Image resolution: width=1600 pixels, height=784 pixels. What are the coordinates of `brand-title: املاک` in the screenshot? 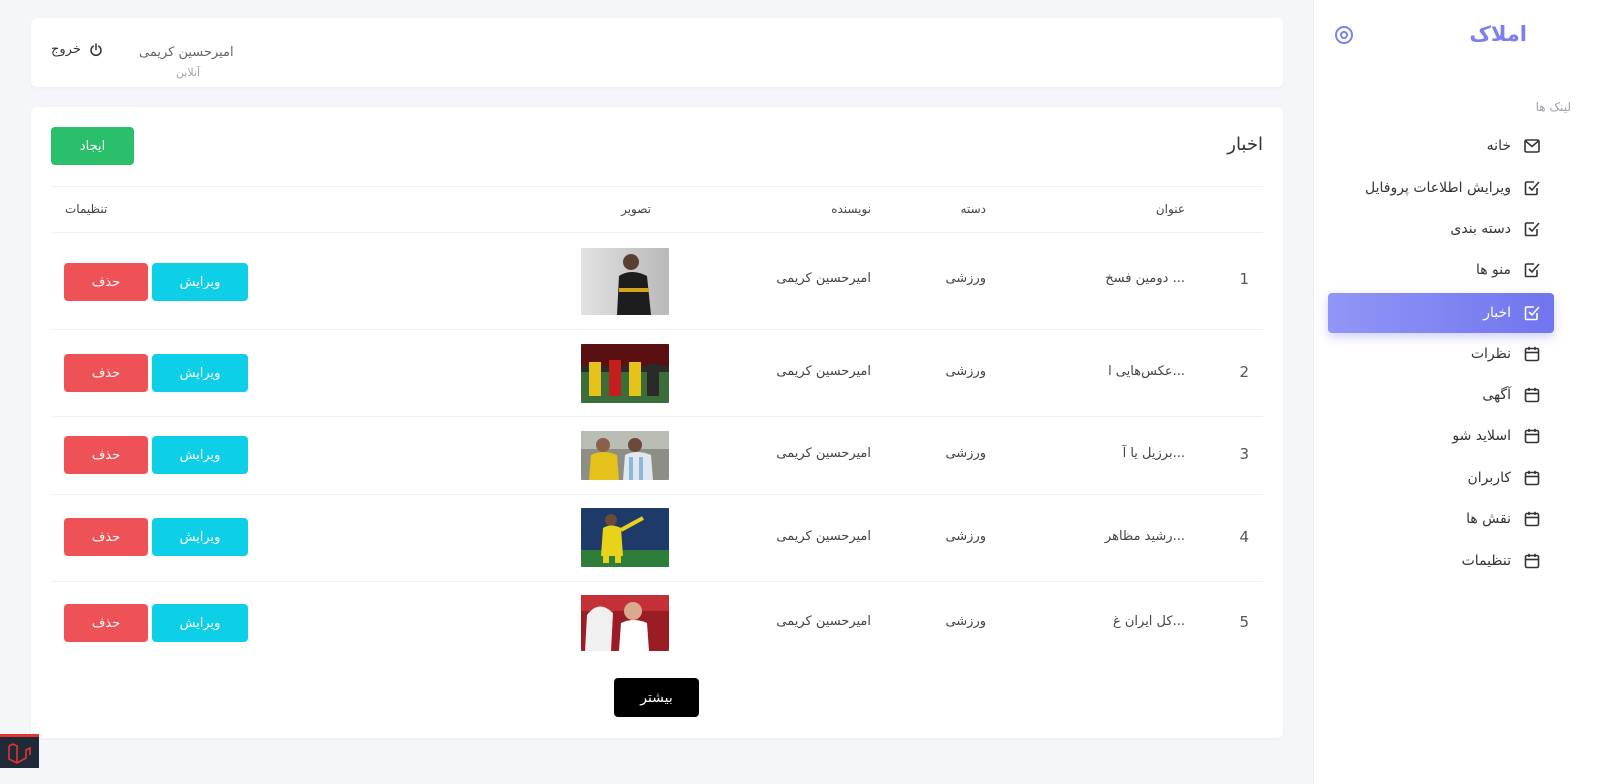 It's located at (1498, 34).